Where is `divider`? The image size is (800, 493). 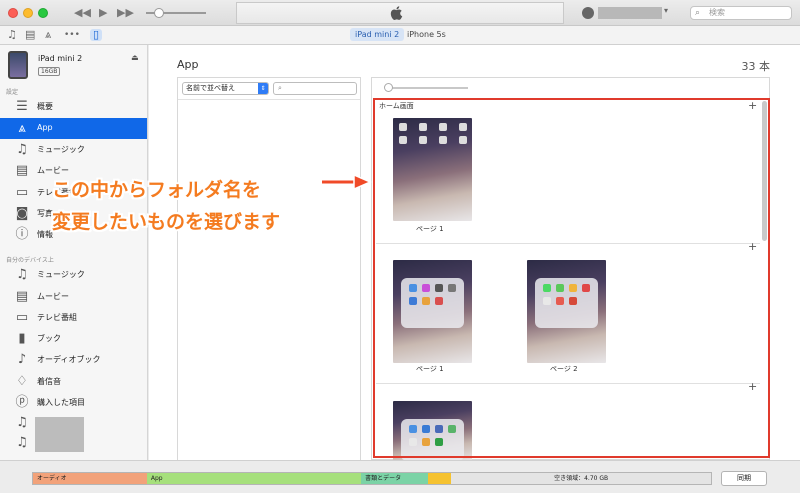
divider is located at coordinates (269, 99).